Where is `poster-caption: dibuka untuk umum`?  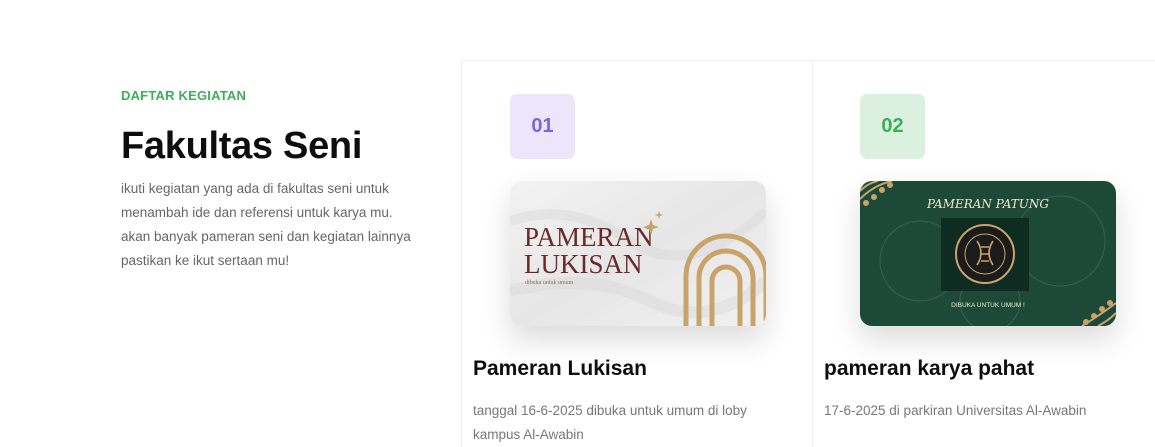
poster-caption: dibuka untuk umum is located at coordinates (549, 283).